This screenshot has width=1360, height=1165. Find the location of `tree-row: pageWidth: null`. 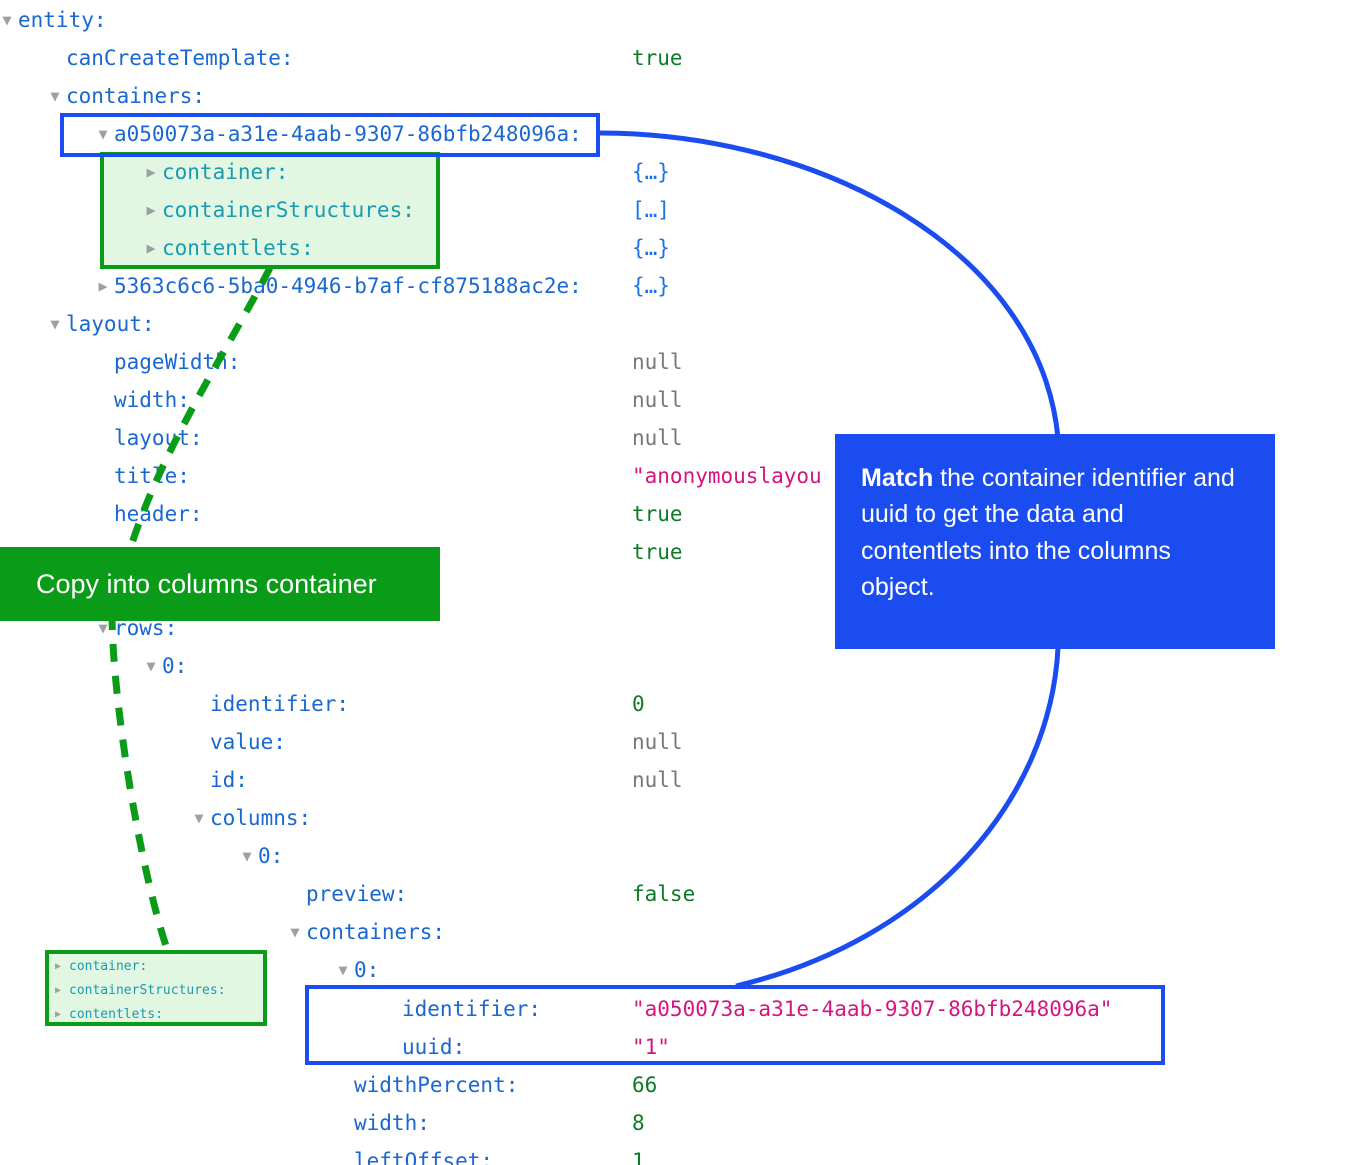

tree-row: pageWidth: null is located at coordinates (680, 362).